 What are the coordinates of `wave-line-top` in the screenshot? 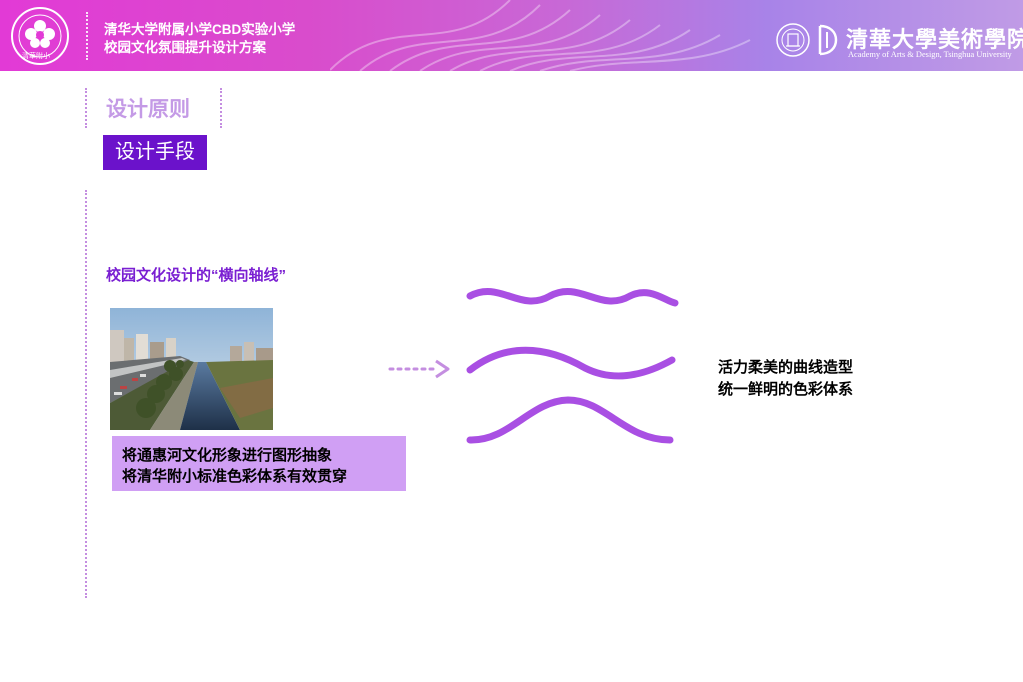 It's located at (572, 297).